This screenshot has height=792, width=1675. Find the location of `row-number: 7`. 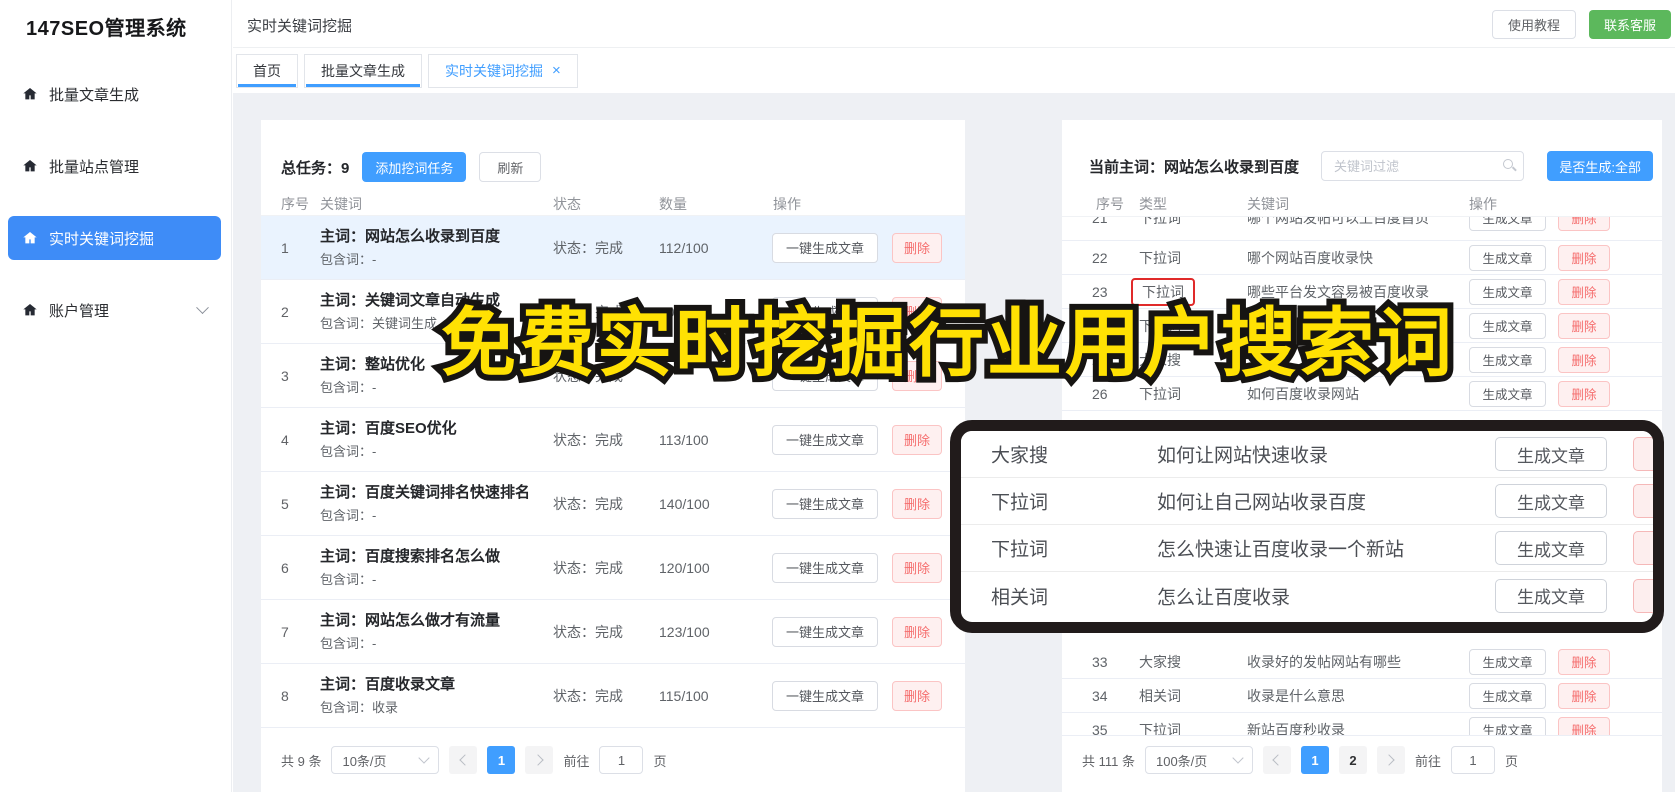

row-number: 7 is located at coordinates (285, 631).